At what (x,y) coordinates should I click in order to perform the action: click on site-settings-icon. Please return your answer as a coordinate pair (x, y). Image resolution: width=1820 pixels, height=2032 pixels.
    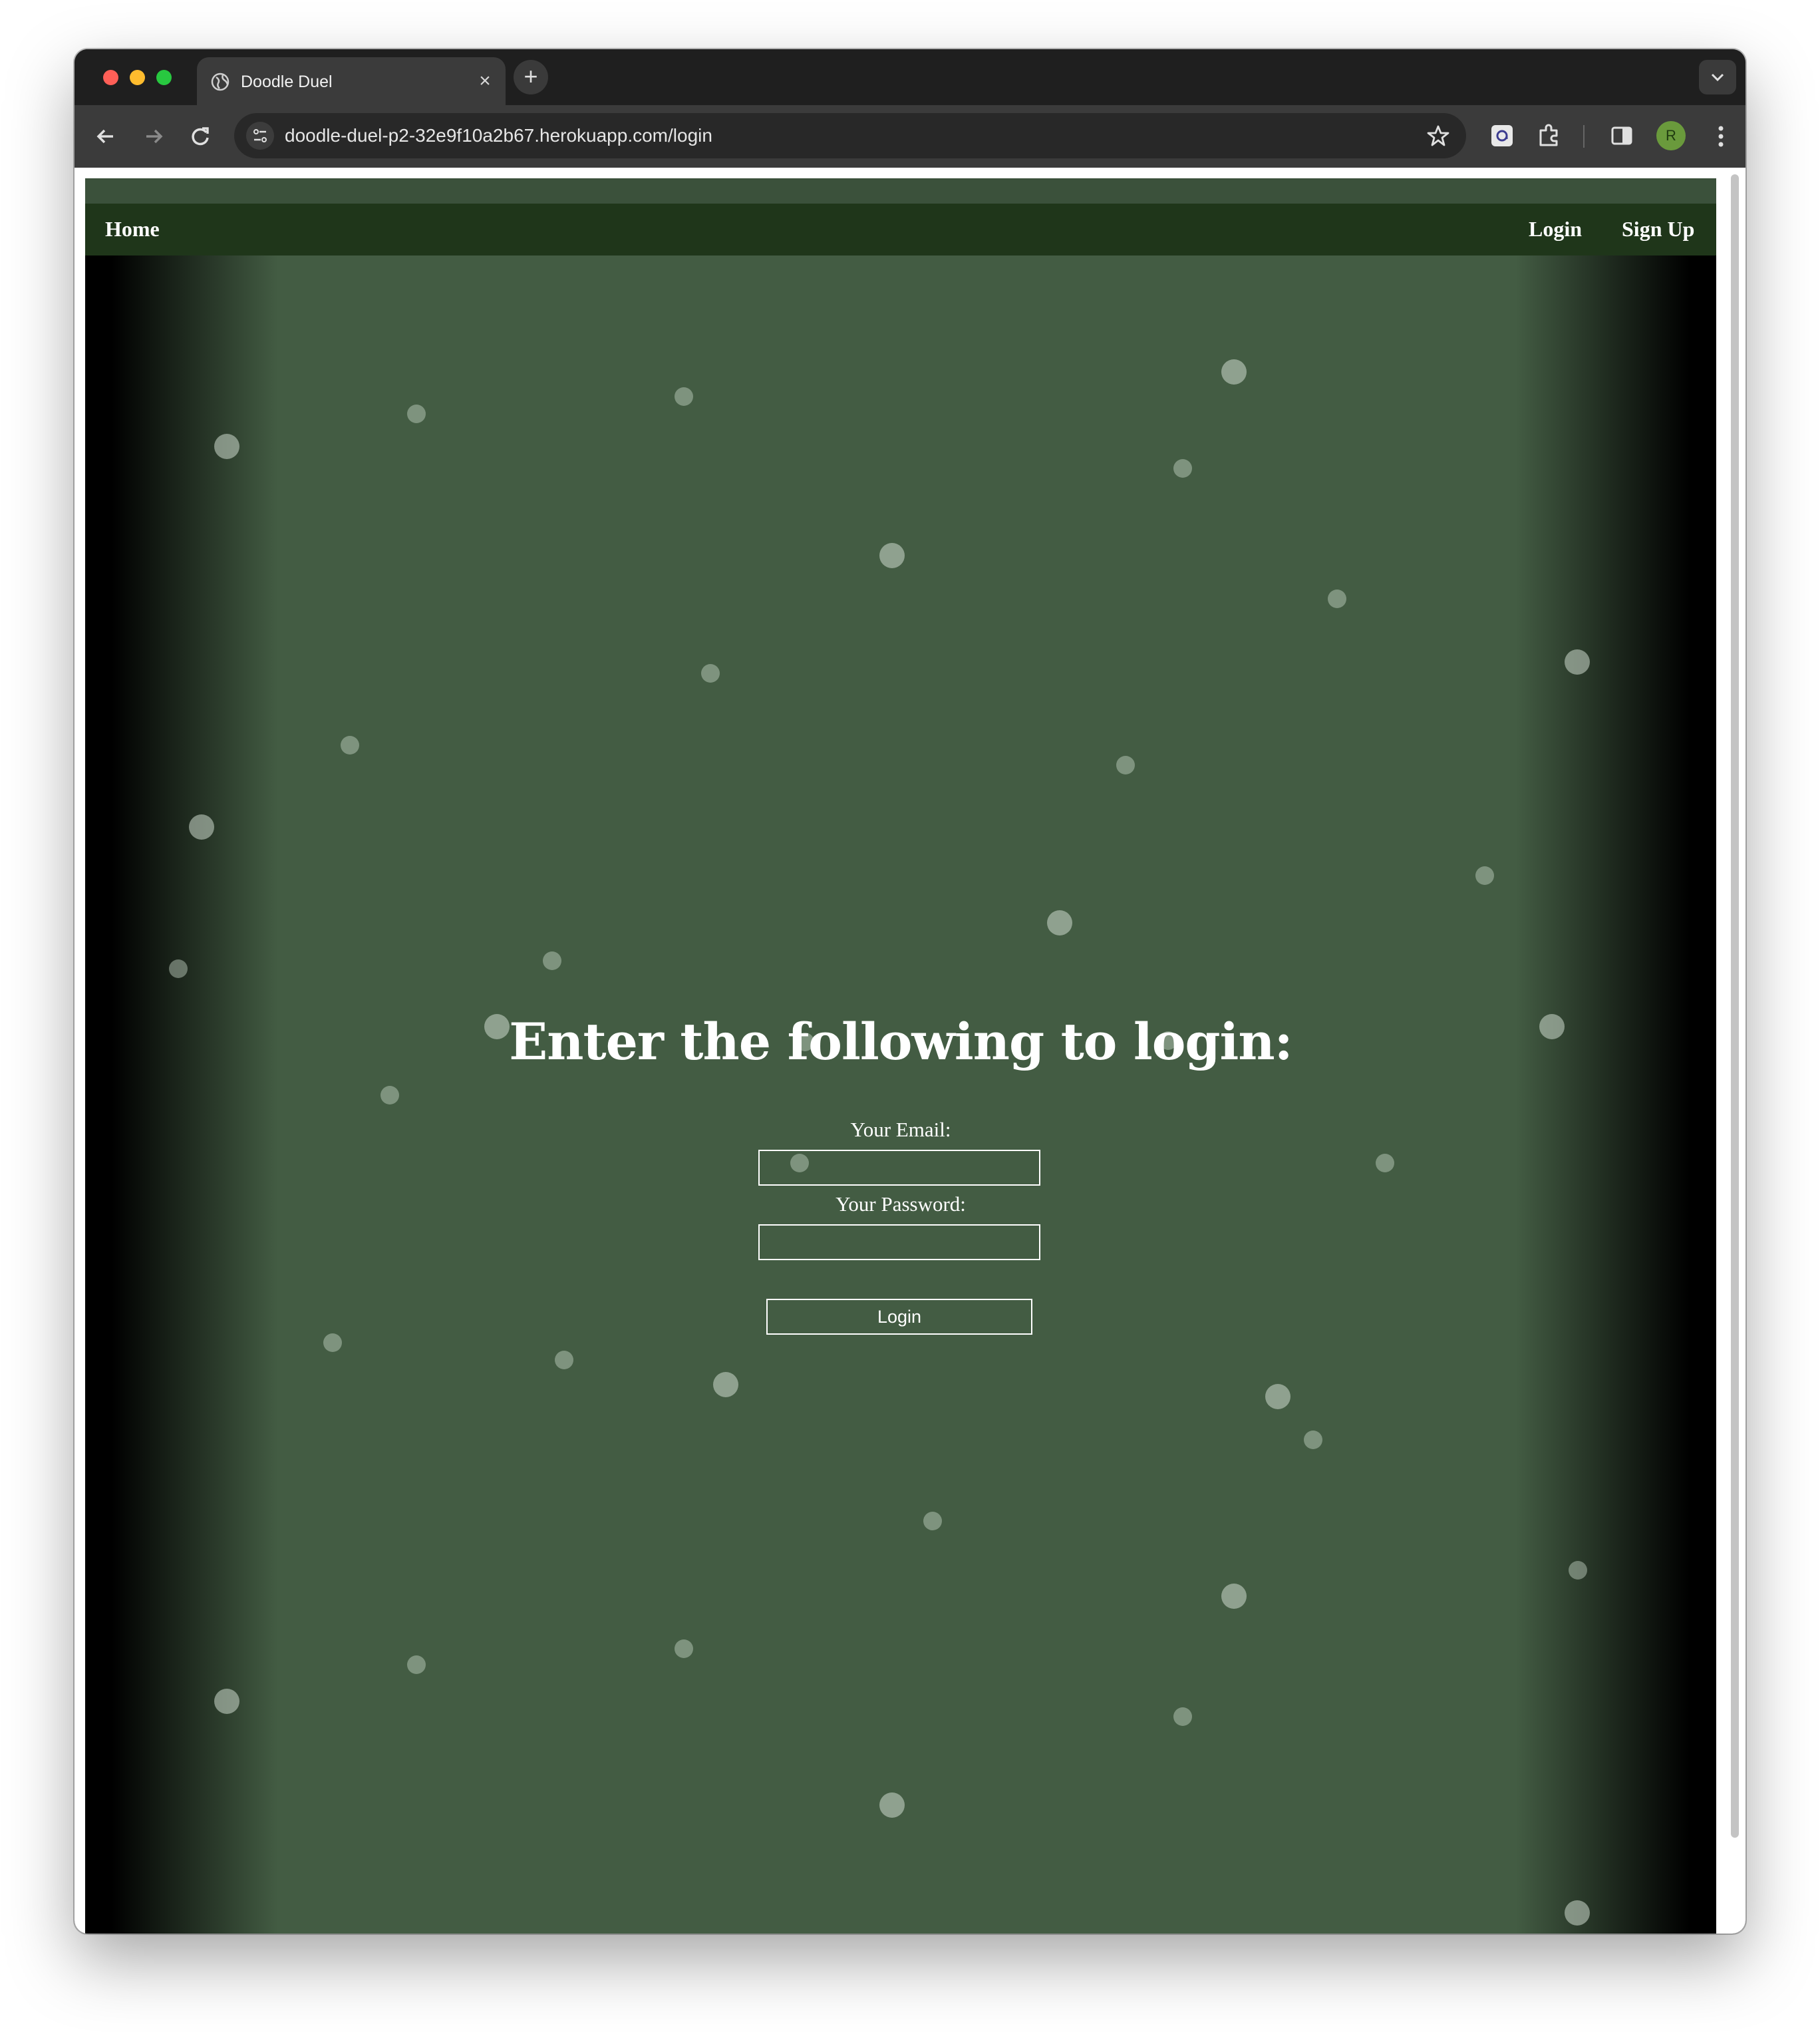
    Looking at the image, I should click on (260, 136).